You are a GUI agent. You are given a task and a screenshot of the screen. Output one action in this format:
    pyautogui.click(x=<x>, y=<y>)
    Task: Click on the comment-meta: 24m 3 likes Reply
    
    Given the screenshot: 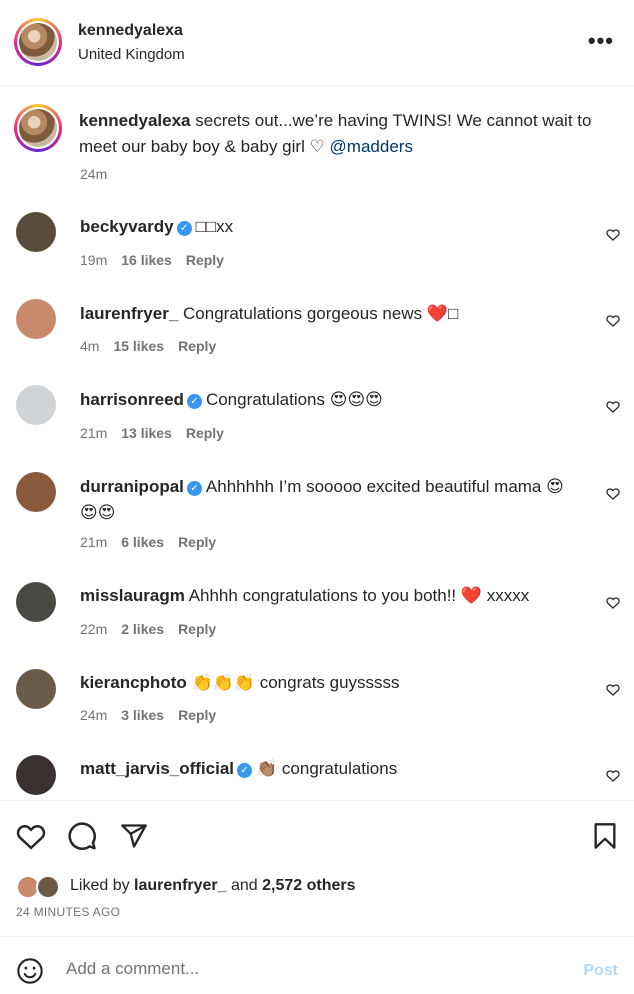 What is the action you would take?
    pyautogui.click(x=155, y=715)
    